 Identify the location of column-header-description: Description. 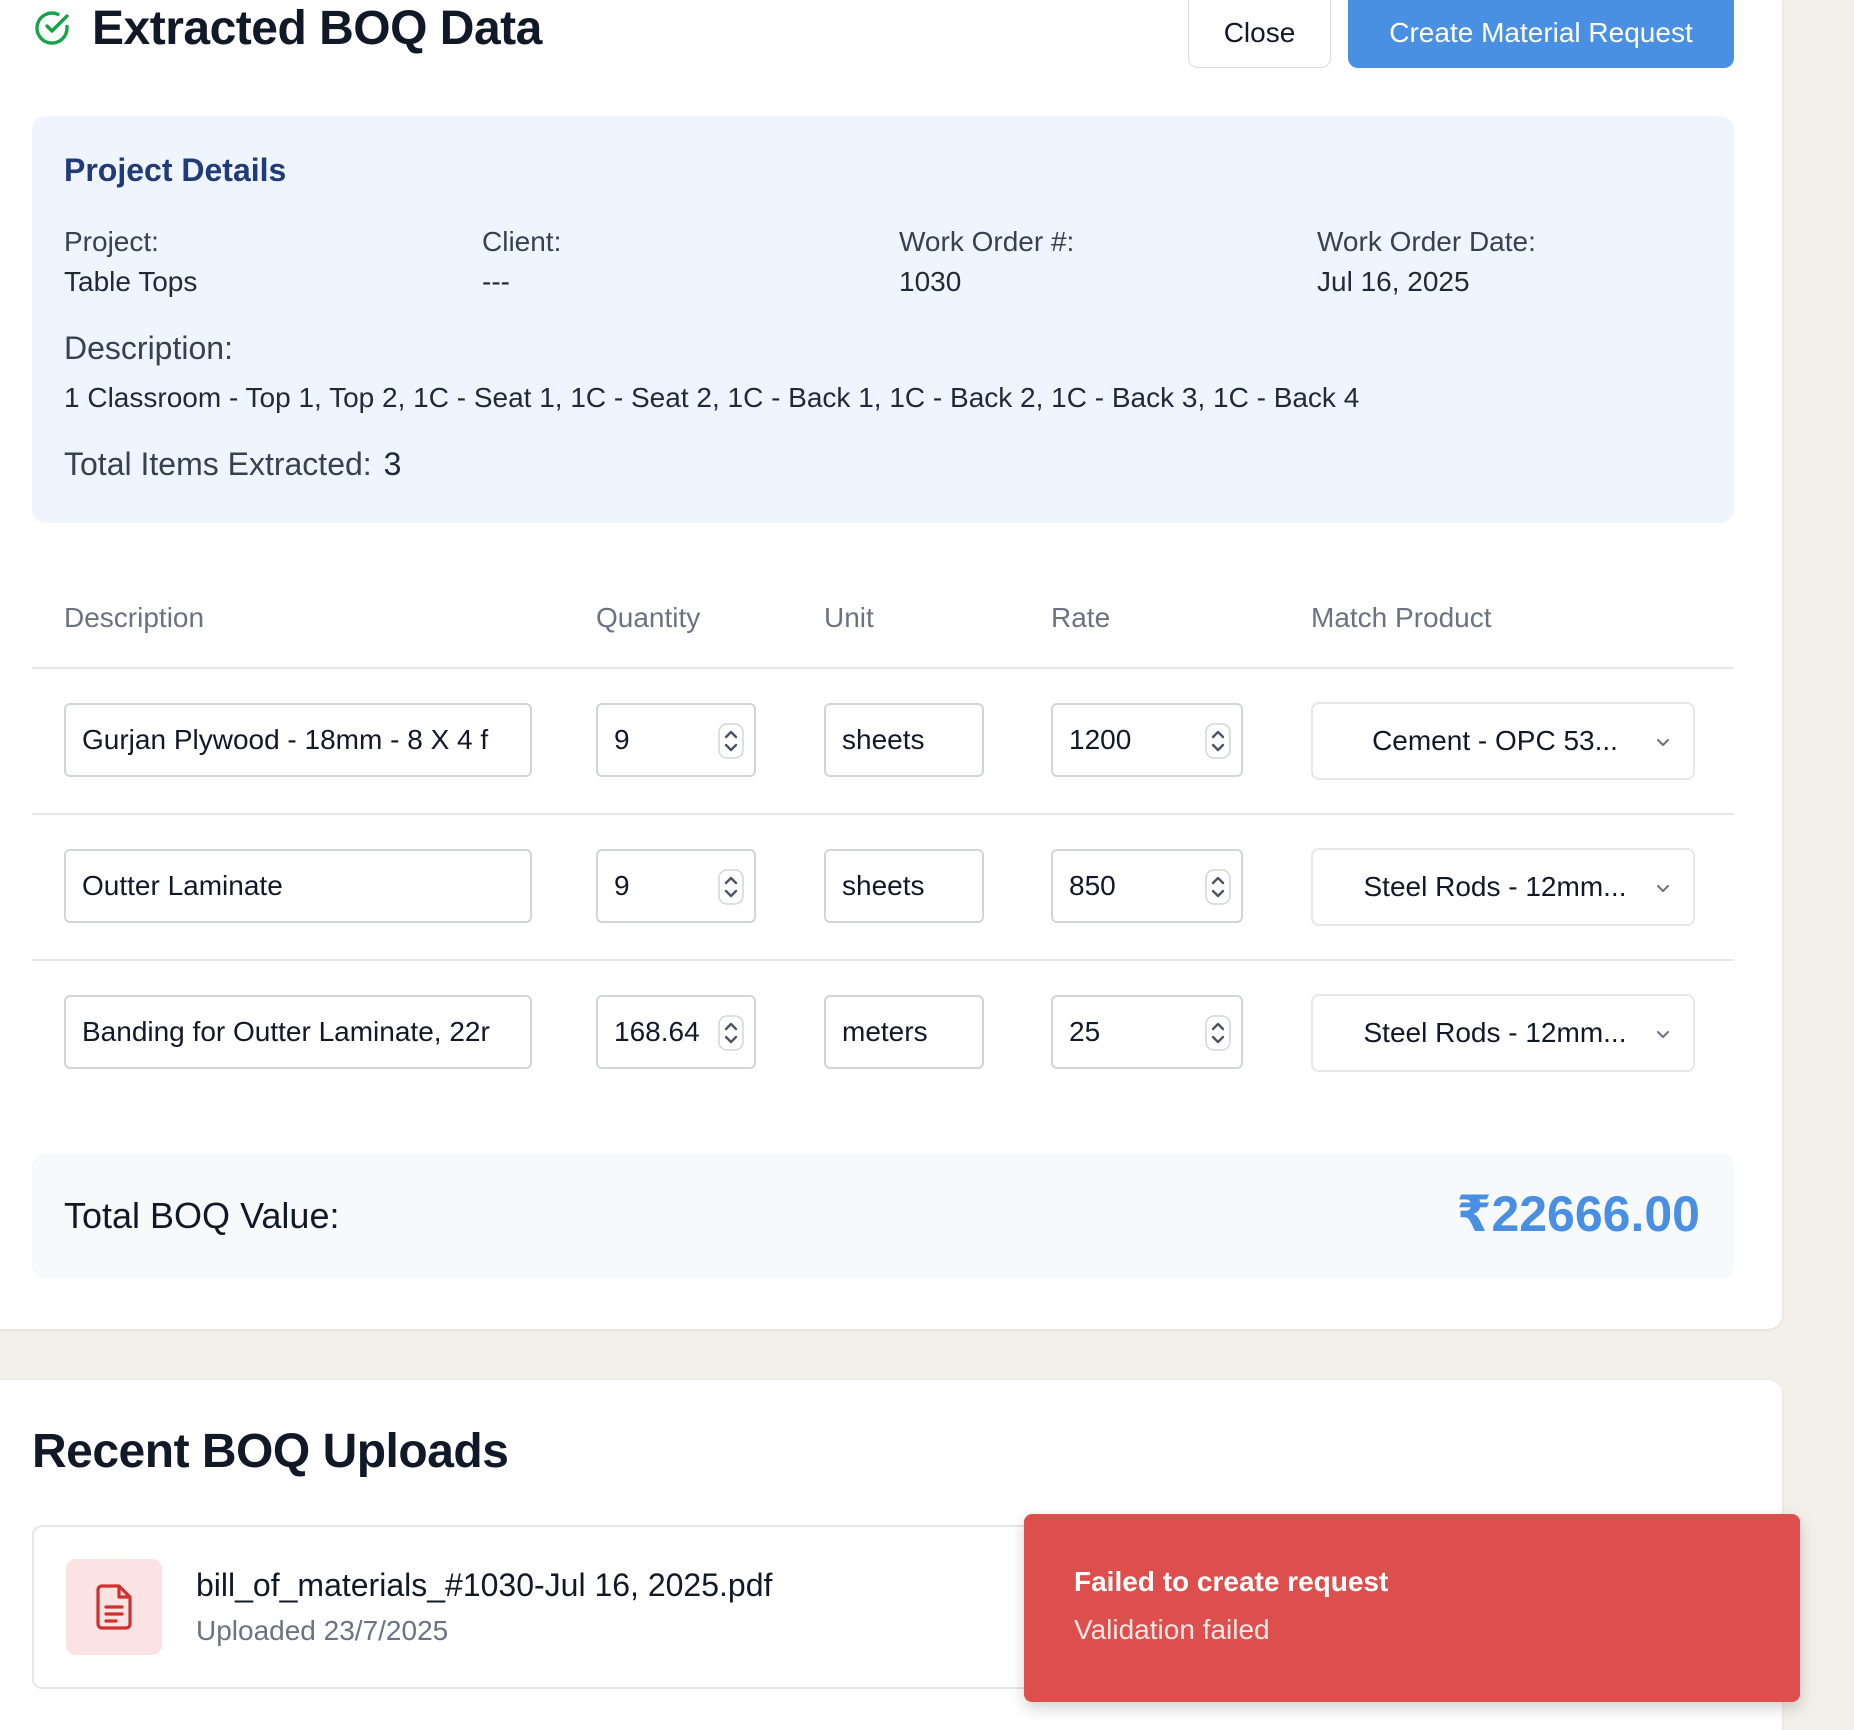
(134, 617).